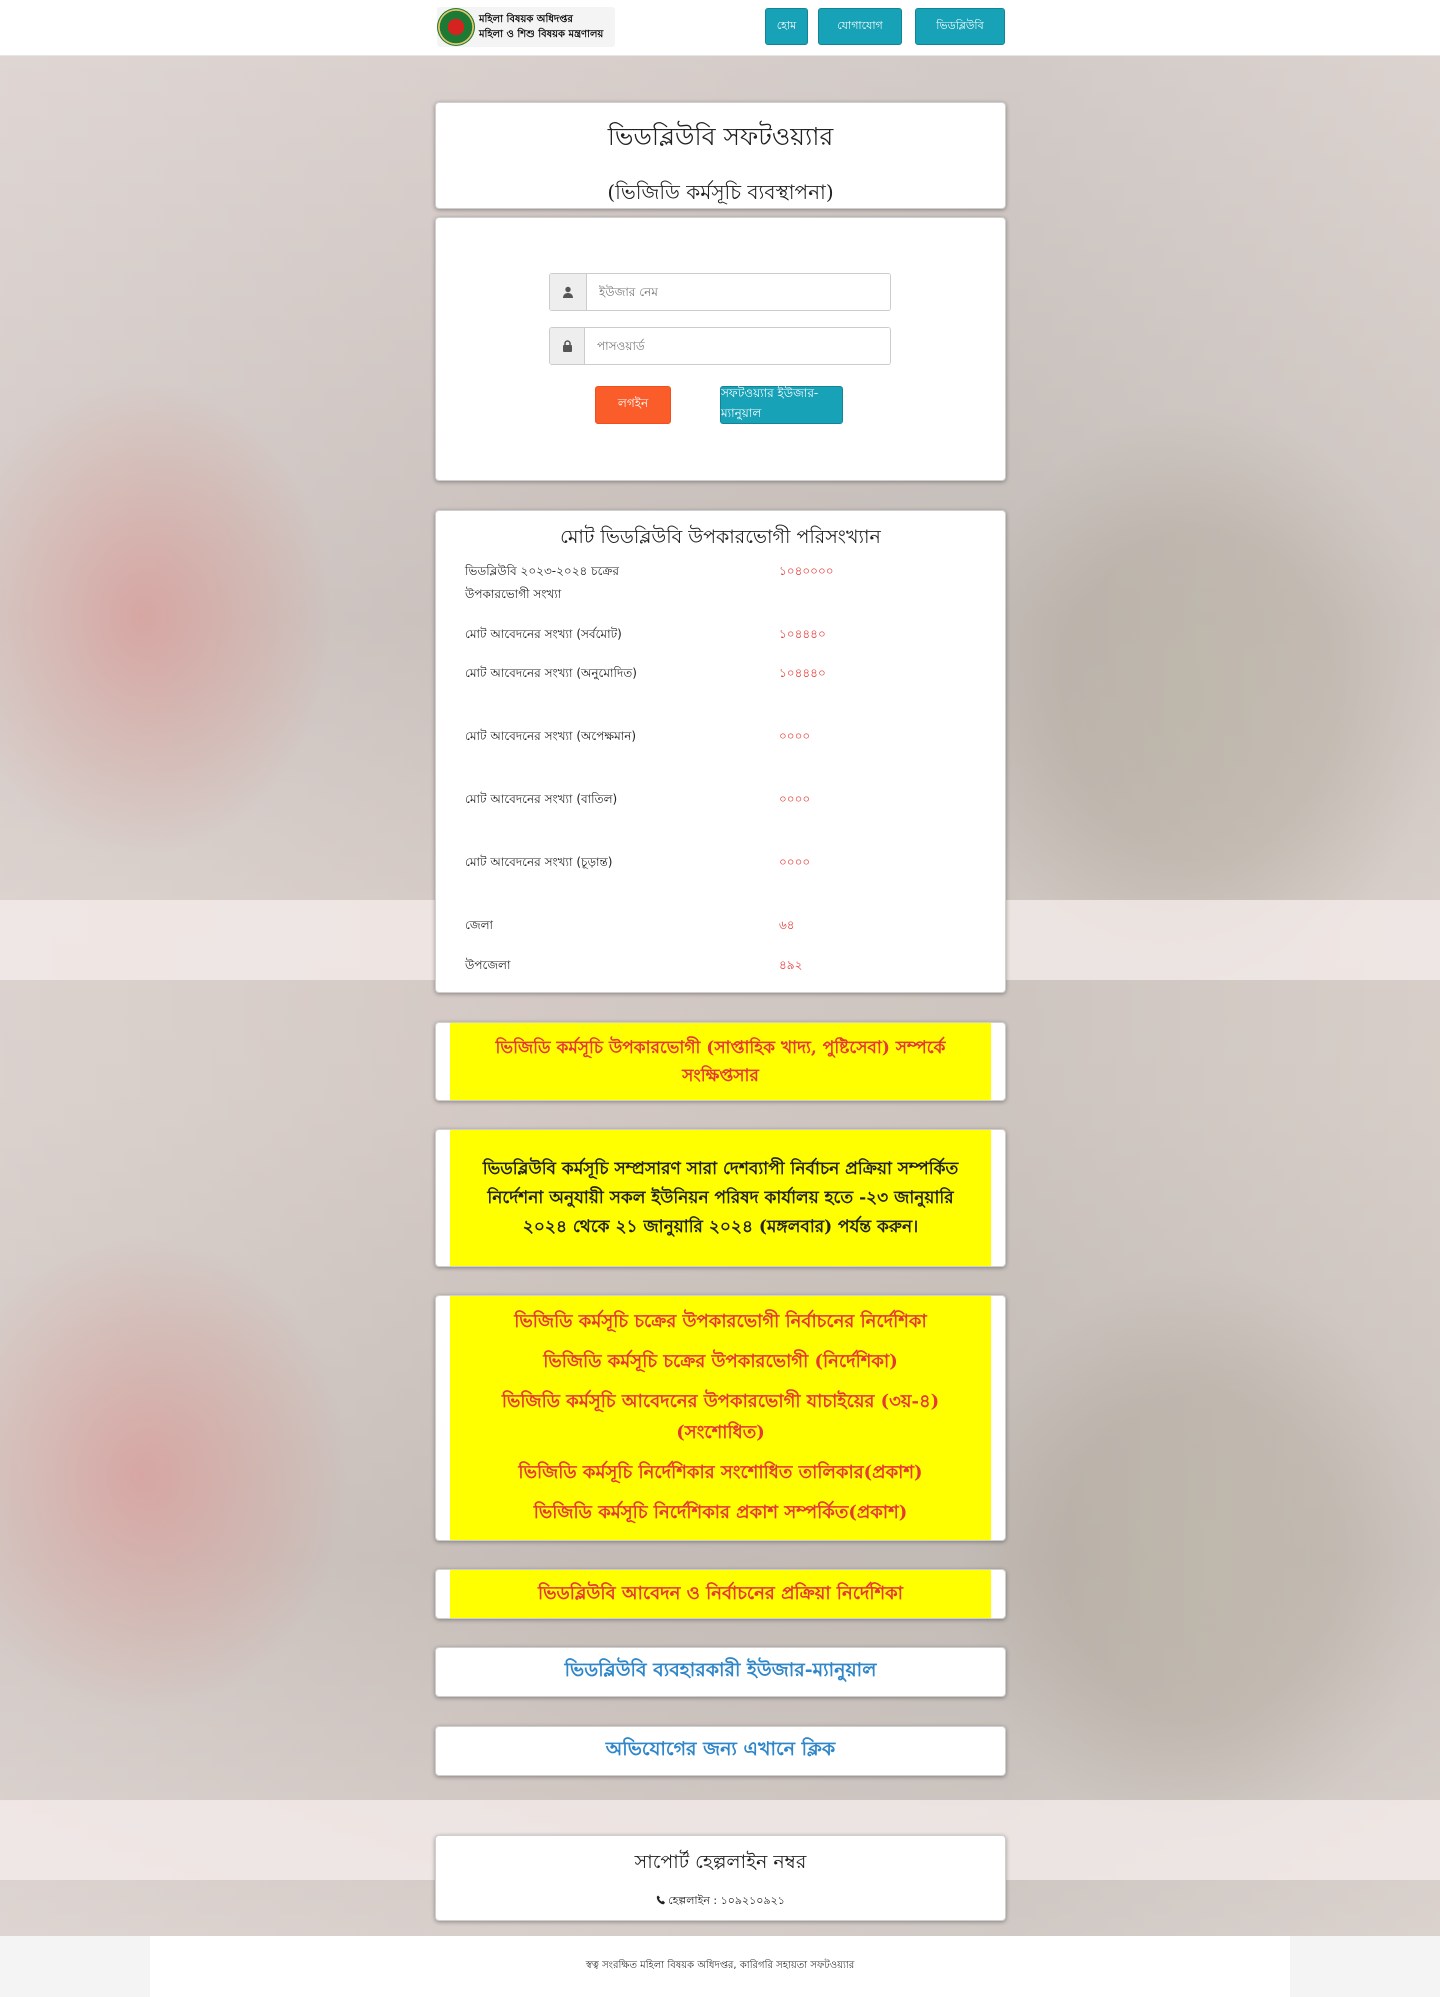  I want to click on stat-value: ১০৪০০০০, so click(806, 571).